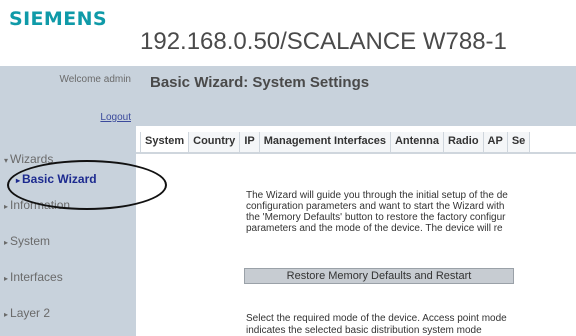 The height and width of the screenshot is (336, 576). What do you see at coordinates (32, 159) in the screenshot?
I see `sidebar-item-label: Wizards` at bounding box center [32, 159].